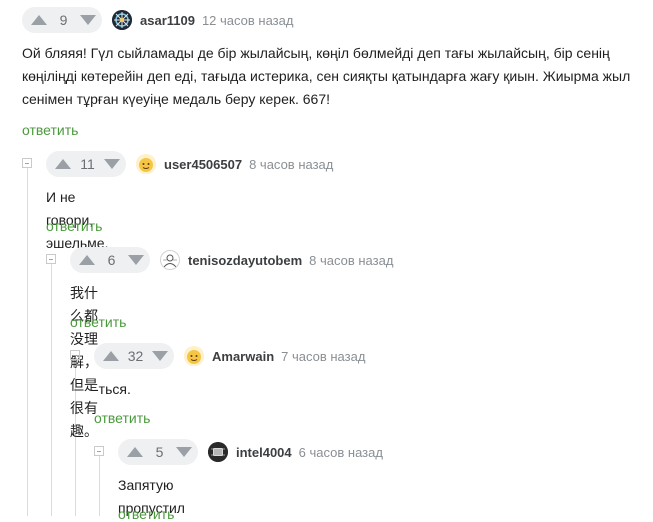 The height and width of the screenshot is (522, 653). What do you see at coordinates (203, 164) in the screenshot?
I see `username: user4506507` at bounding box center [203, 164].